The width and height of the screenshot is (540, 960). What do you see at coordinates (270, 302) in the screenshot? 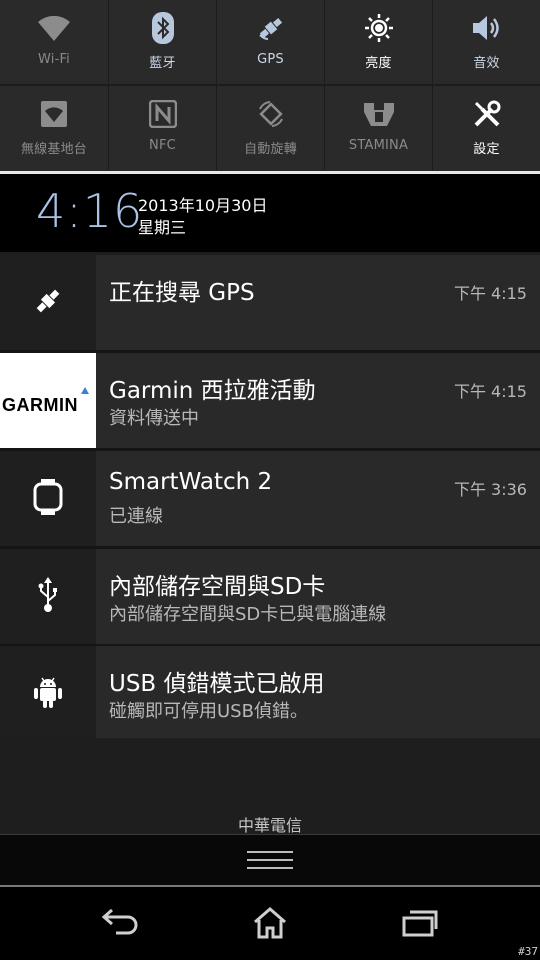
I see `notification-gps: 正在搜尋 GPS 下午 4:15` at bounding box center [270, 302].